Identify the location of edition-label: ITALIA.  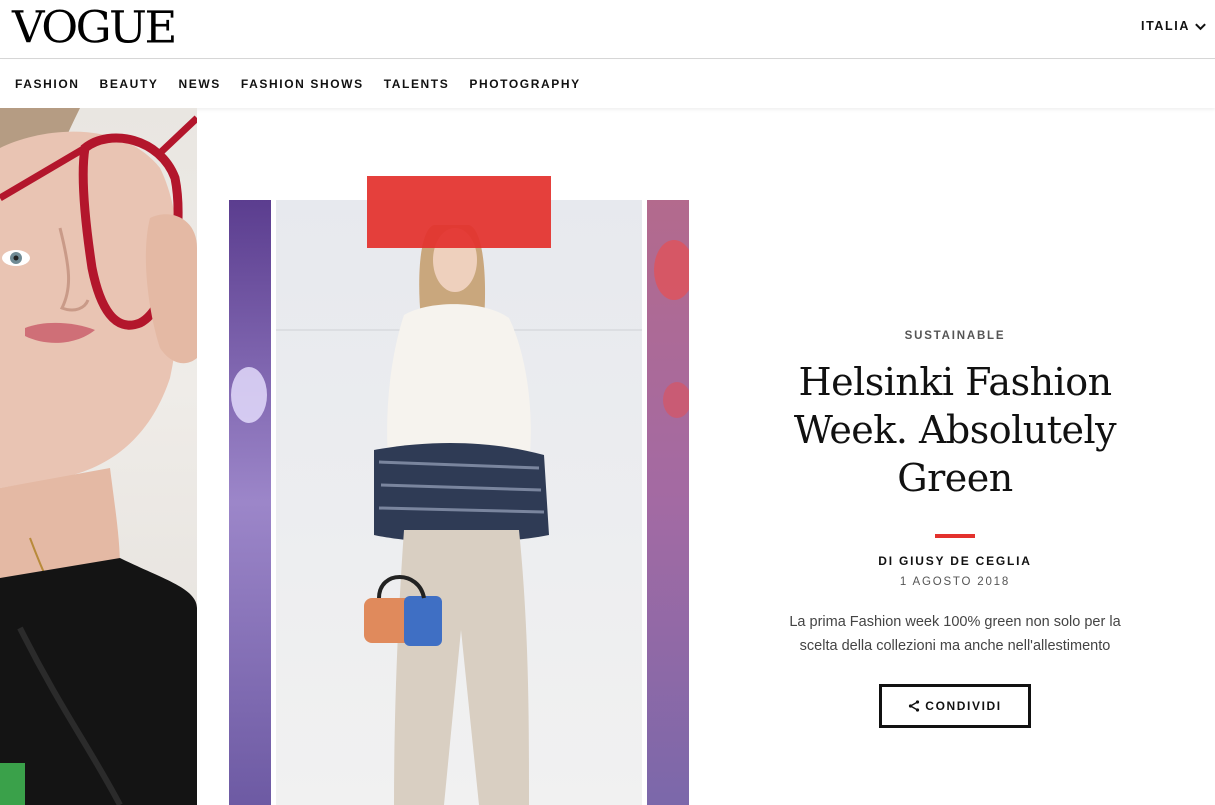
(1165, 26).